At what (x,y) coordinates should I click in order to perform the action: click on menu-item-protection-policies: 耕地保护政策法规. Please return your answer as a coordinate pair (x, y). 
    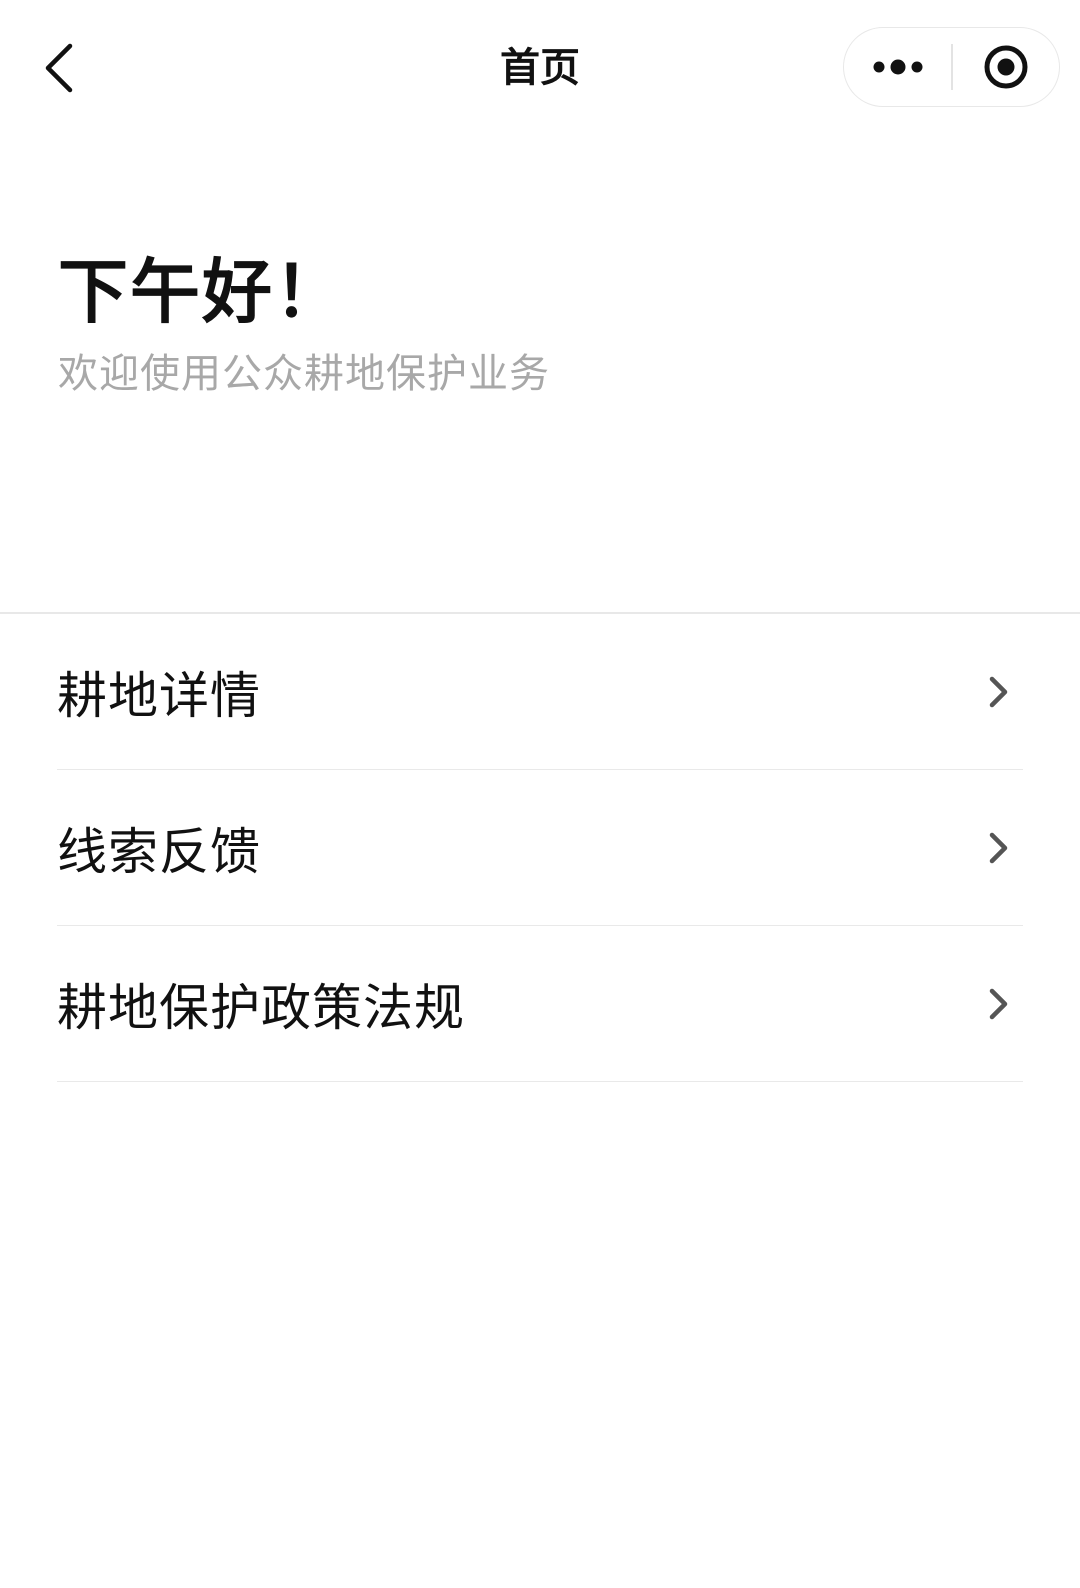
    Looking at the image, I should click on (540, 1004).